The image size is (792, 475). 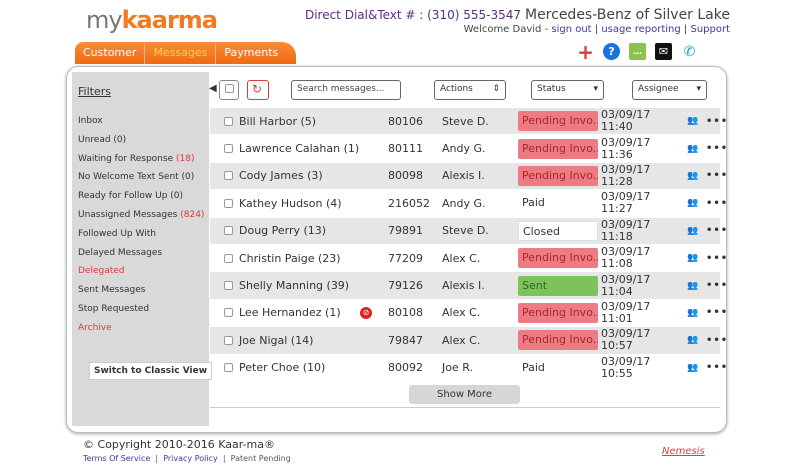 What do you see at coordinates (251, 53) in the screenshot?
I see `tab-payments: Payments` at bounding box center [251, 53].